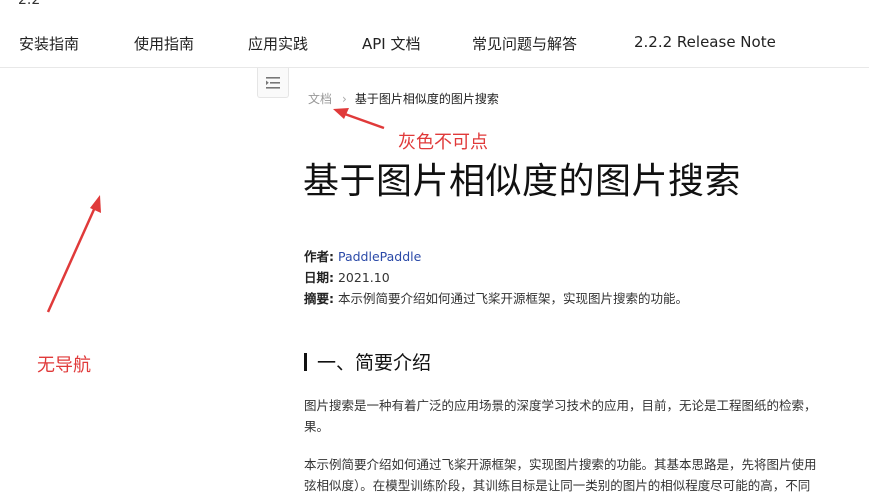 This screenshot has width=869, height=498. I want to click on annotation-no-navigation: 无导航, so click(64, 365).